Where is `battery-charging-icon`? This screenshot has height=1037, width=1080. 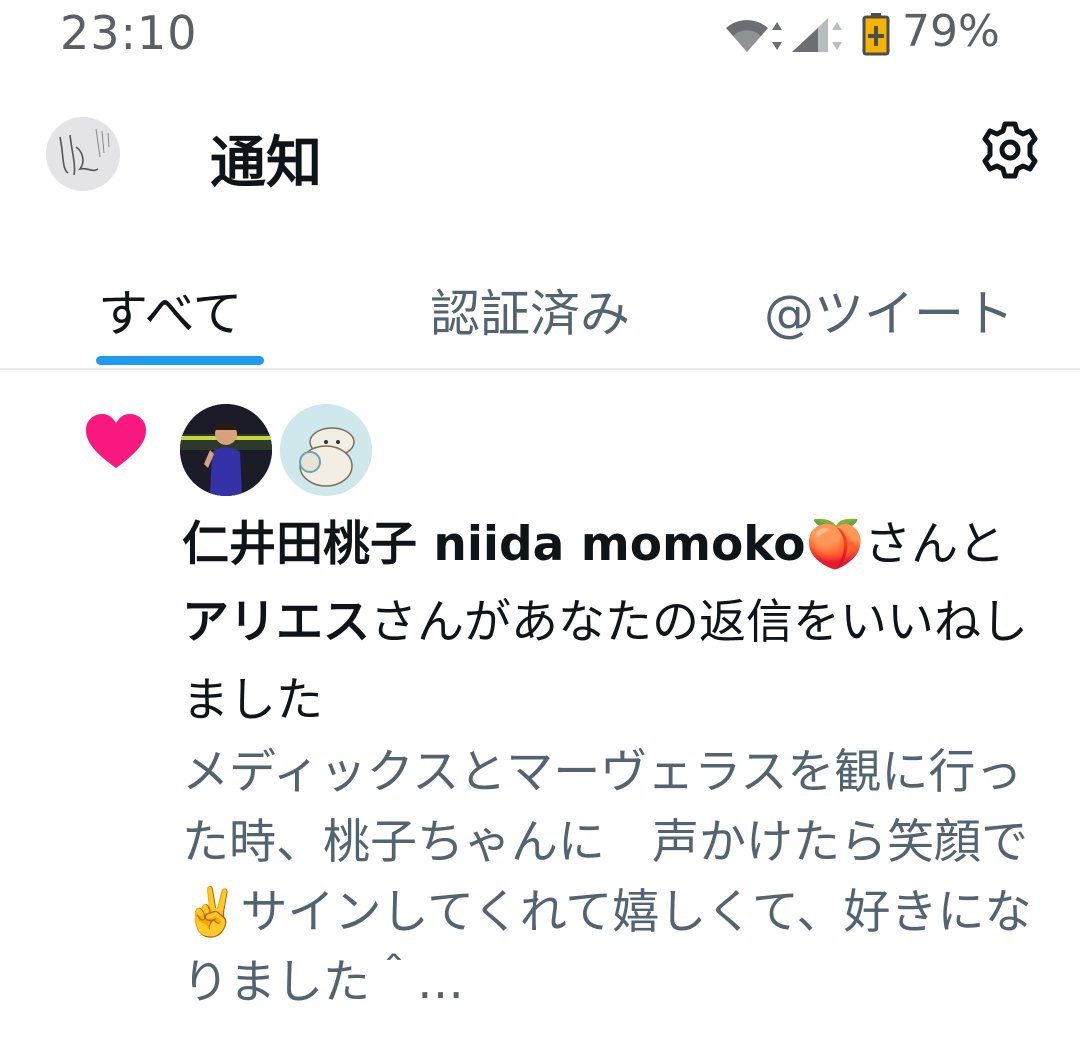 battery-charging-icon is located at coordinates (876, 34).